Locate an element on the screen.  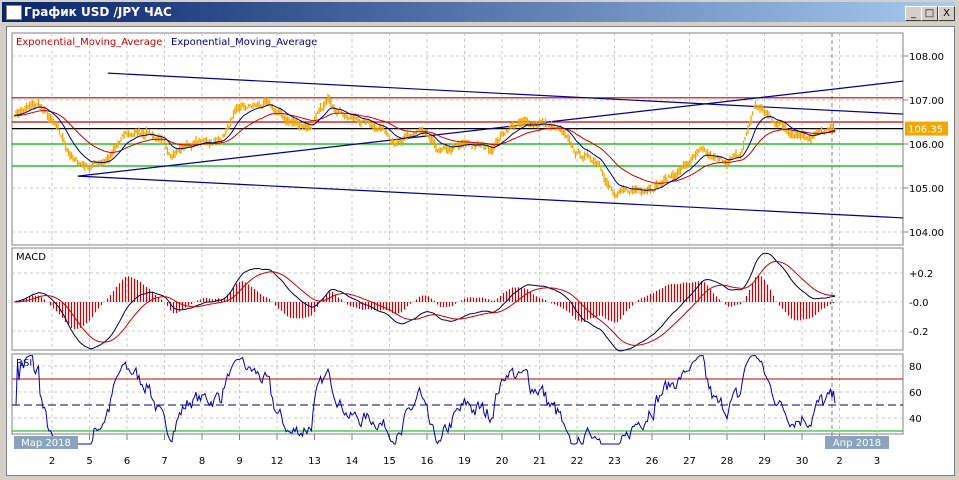
x-tick-label: 8 is located at coordinates (202, 461).